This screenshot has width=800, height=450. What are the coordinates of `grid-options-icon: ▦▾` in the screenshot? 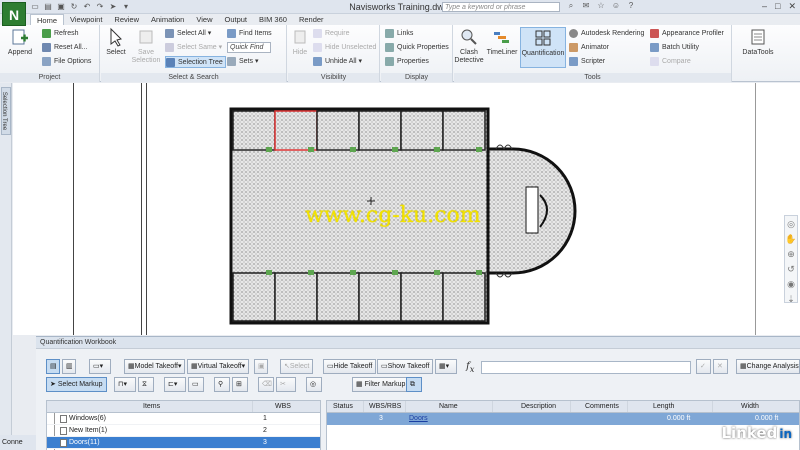 It's located at (446, 366).